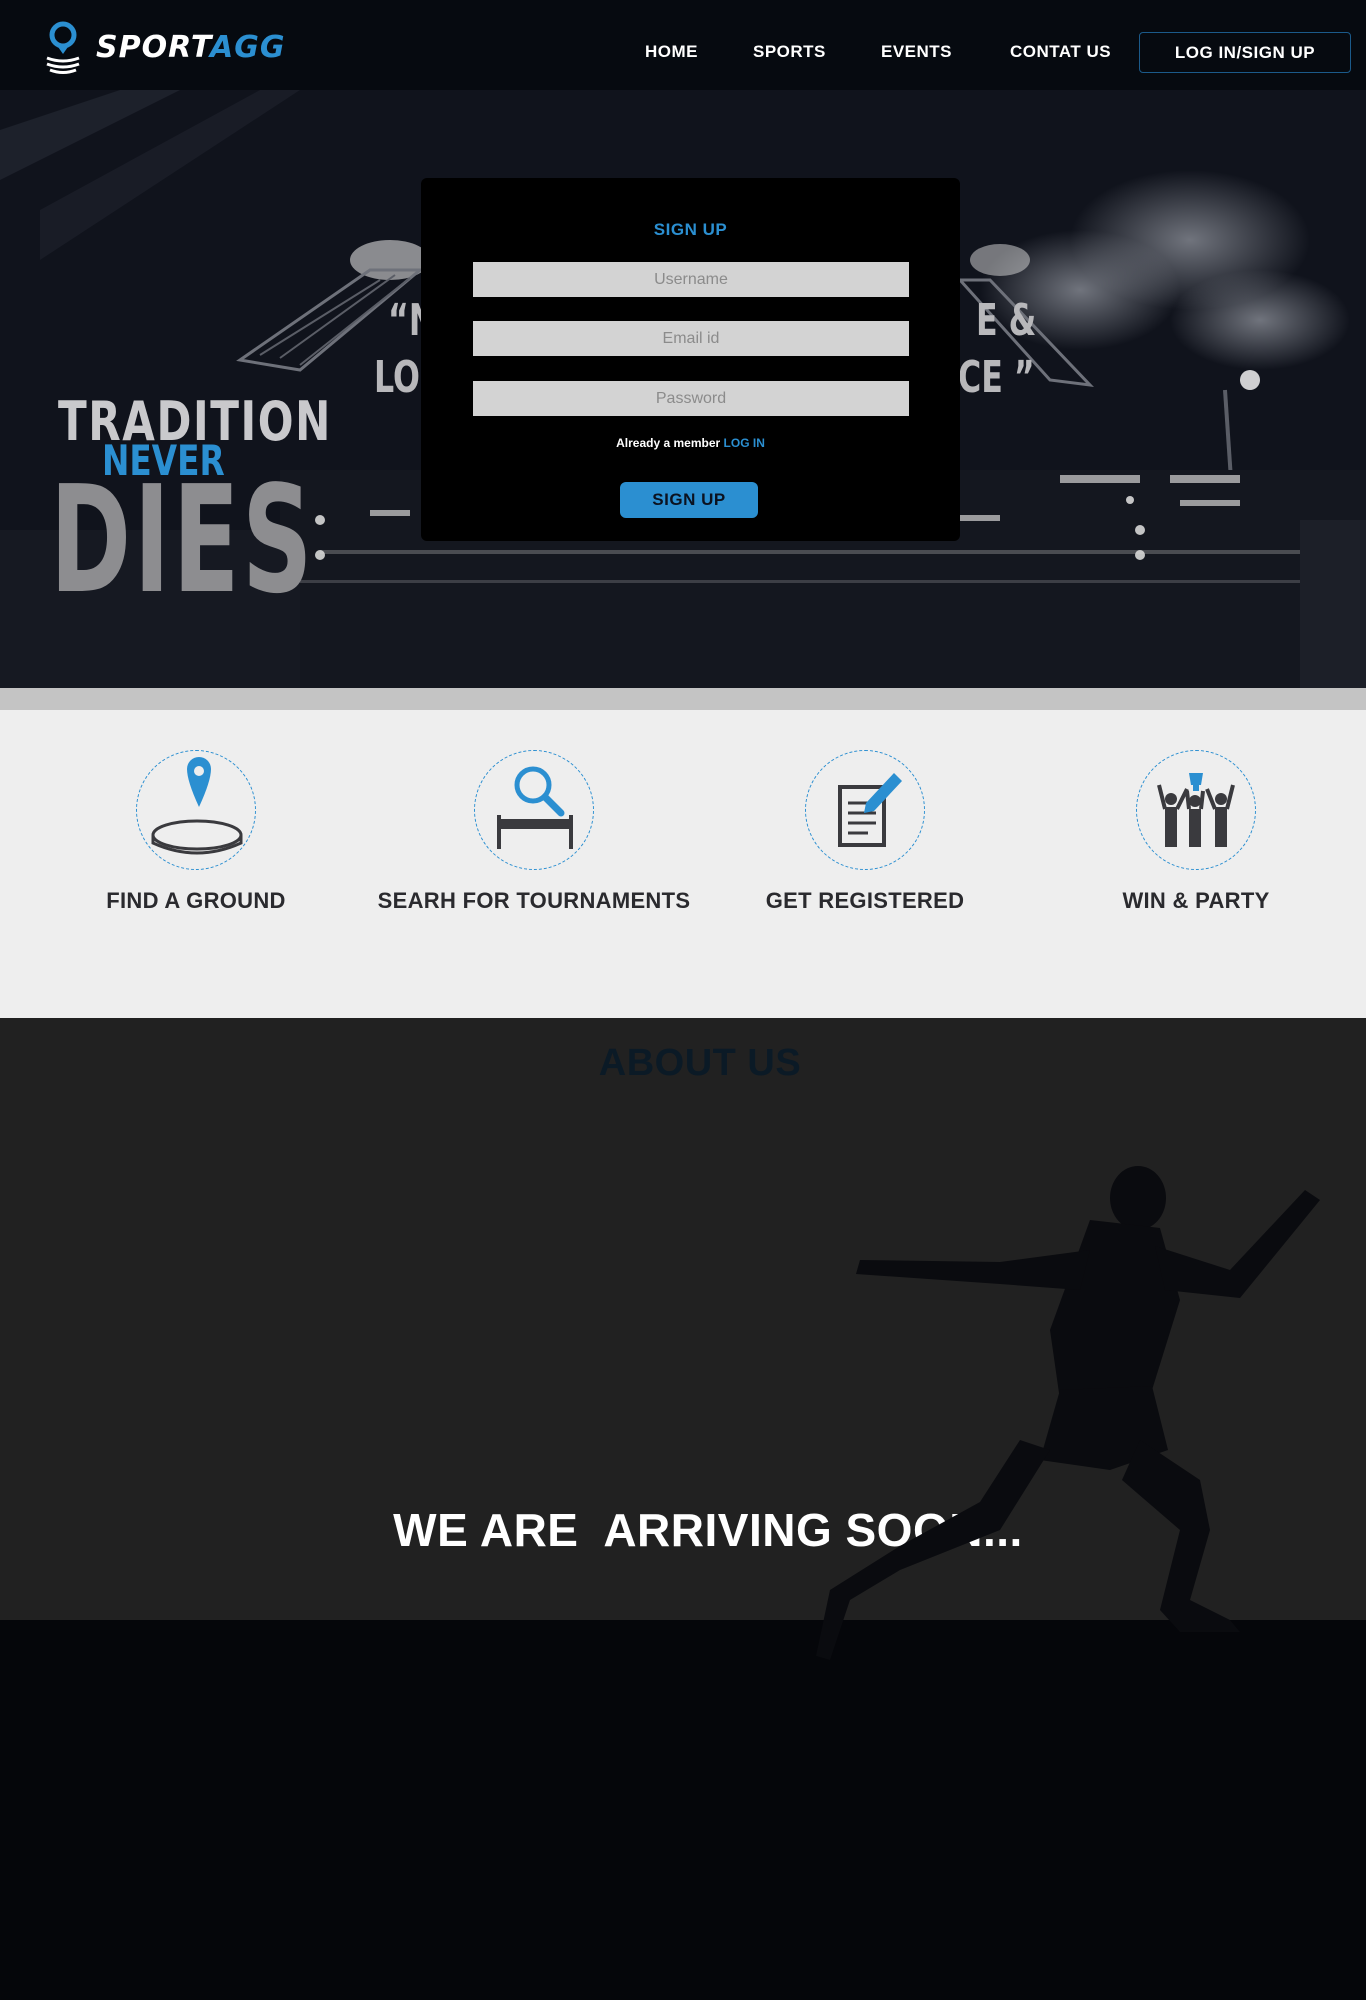  Describe the element at coordinates (691, 338) in the screenshot. I see `email-input` at that location.